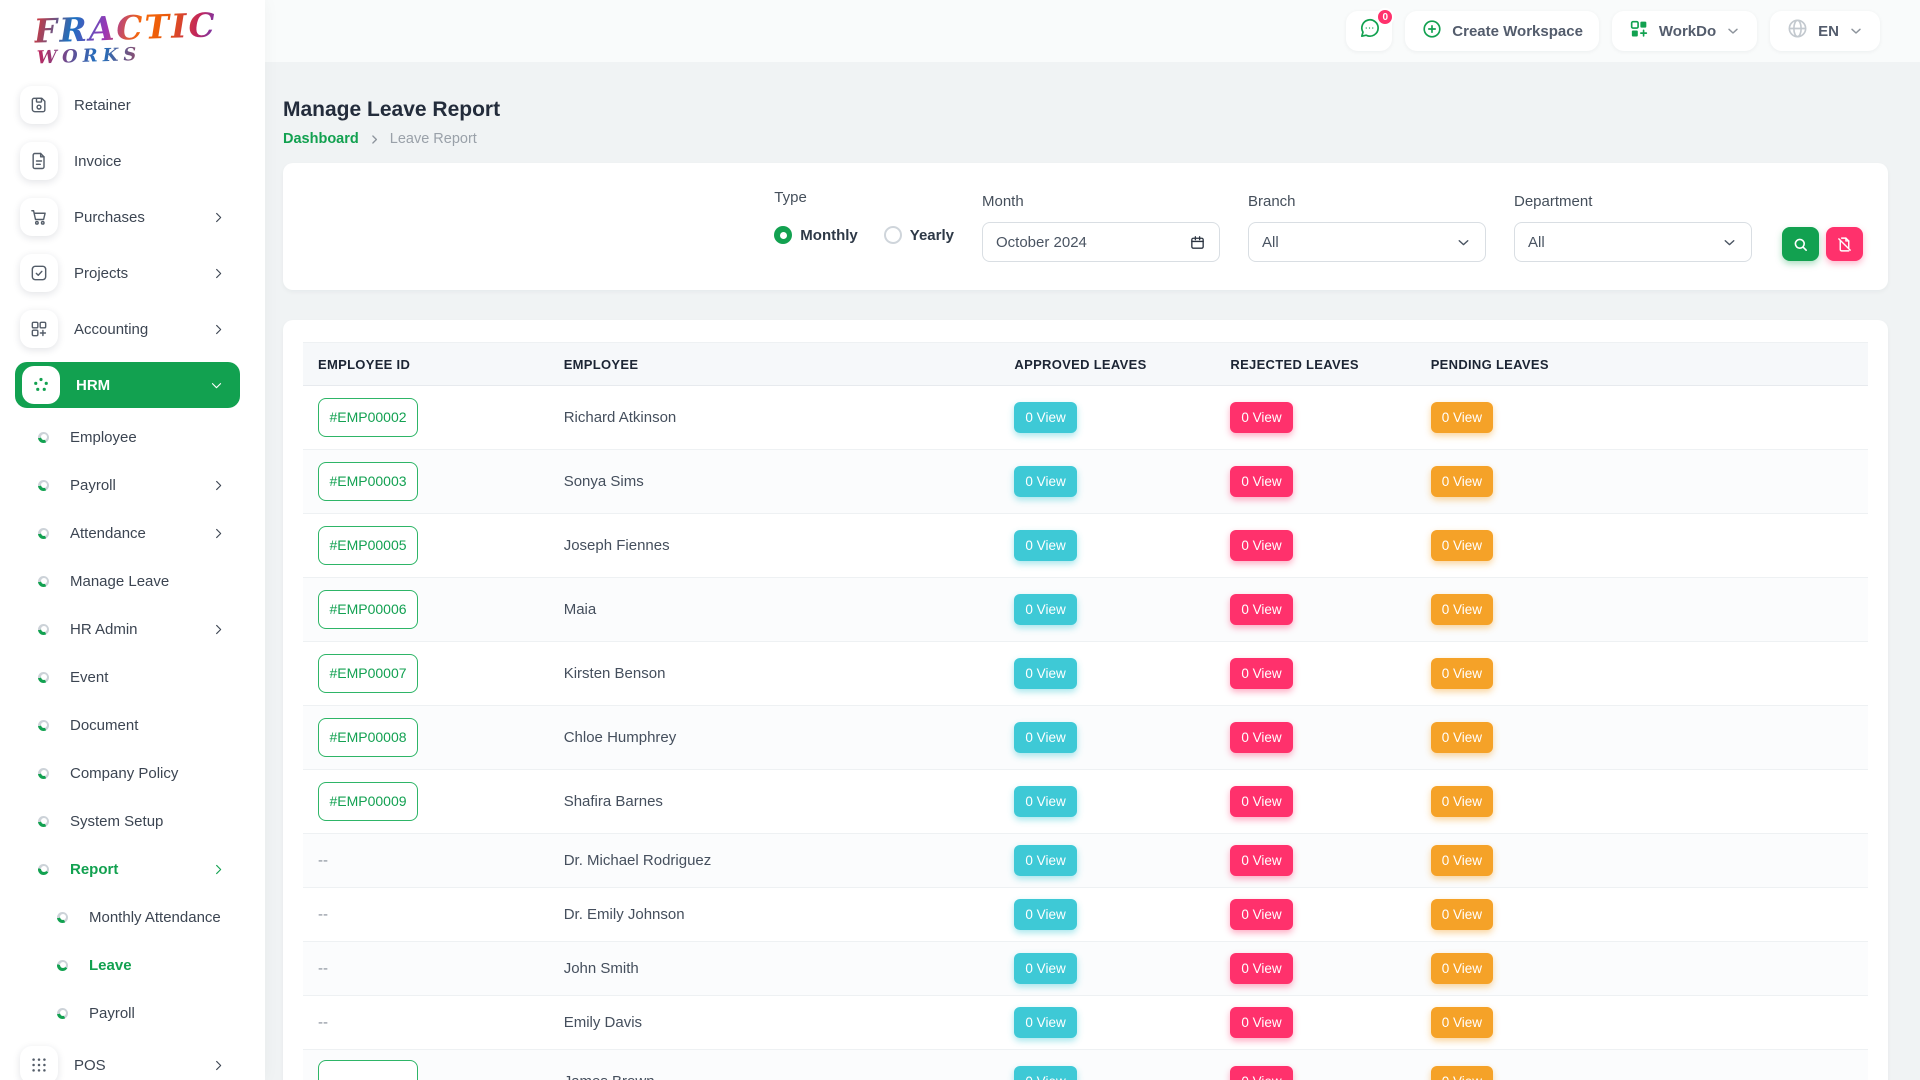 The width and height of the screenshot is (1920, 1080). Describe the element at coordinates (816, 235) in the screenshot. I see `type-radio-monthly: Monthly` at that location.